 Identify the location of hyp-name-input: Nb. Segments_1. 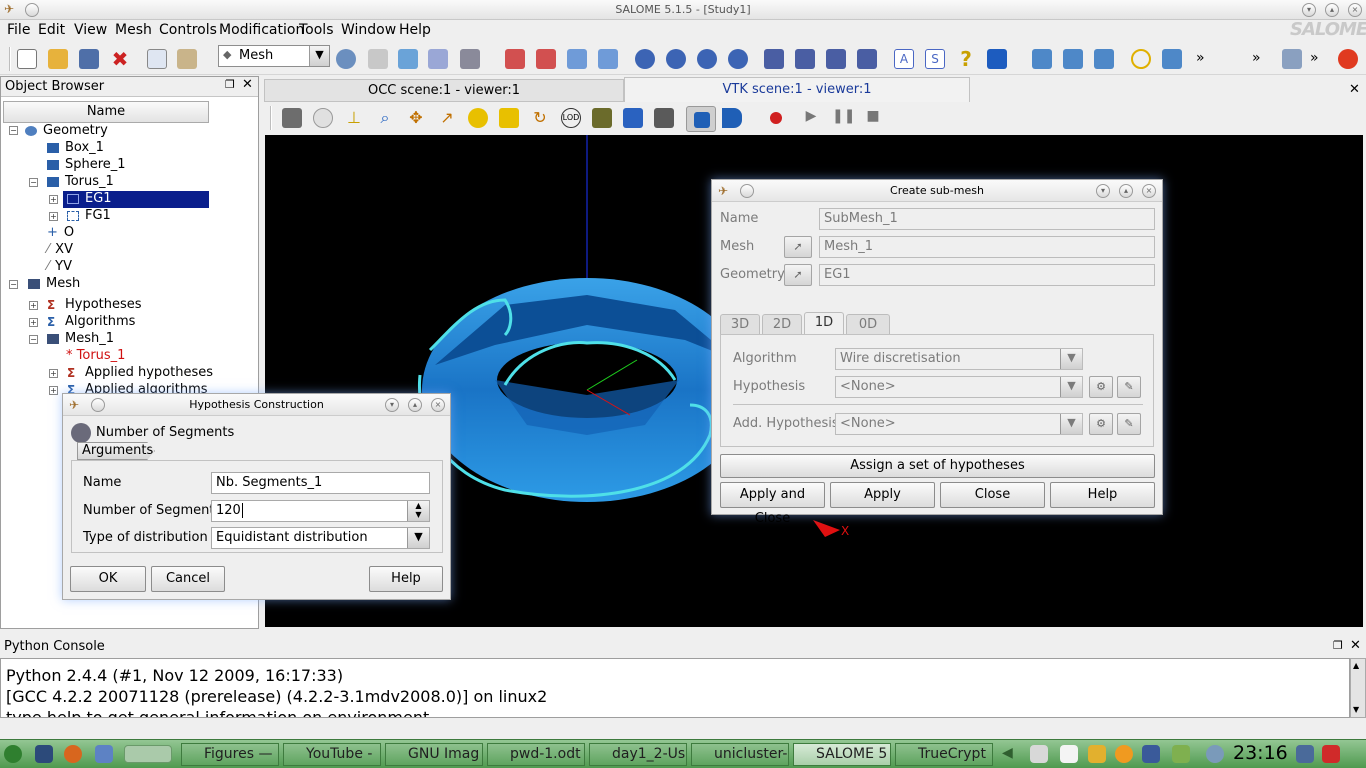
(320, 483).